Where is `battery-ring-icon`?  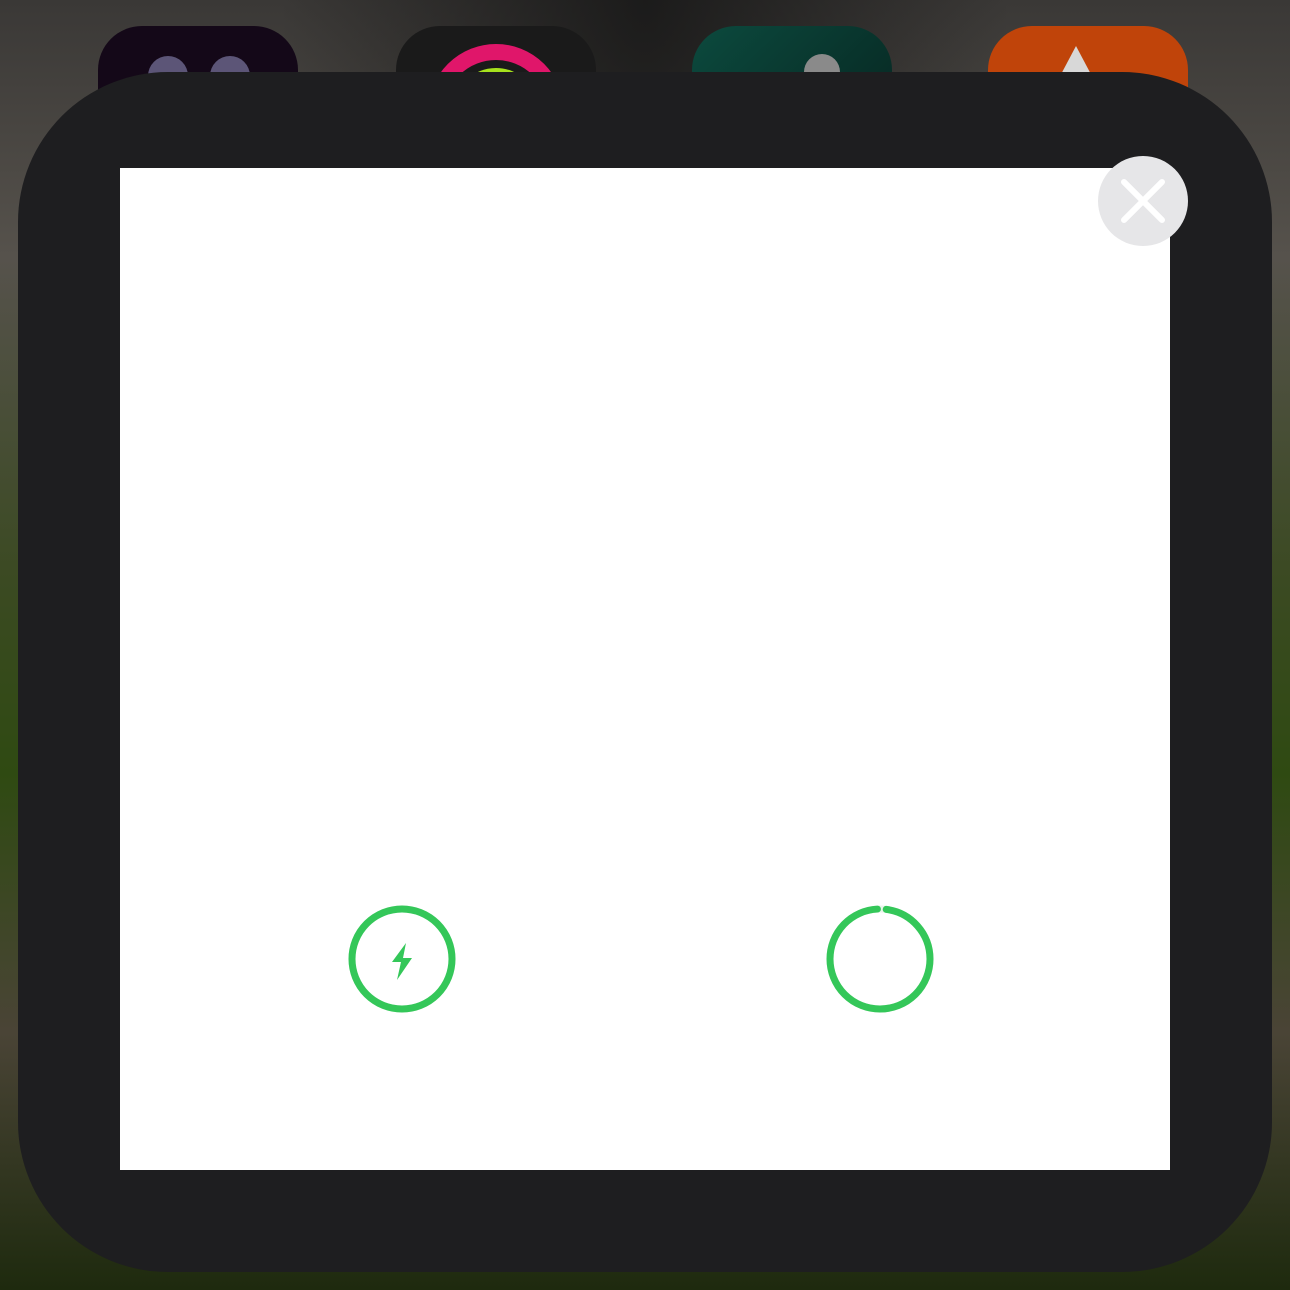
battery-ring-icon is located at coordinates (880, 959).